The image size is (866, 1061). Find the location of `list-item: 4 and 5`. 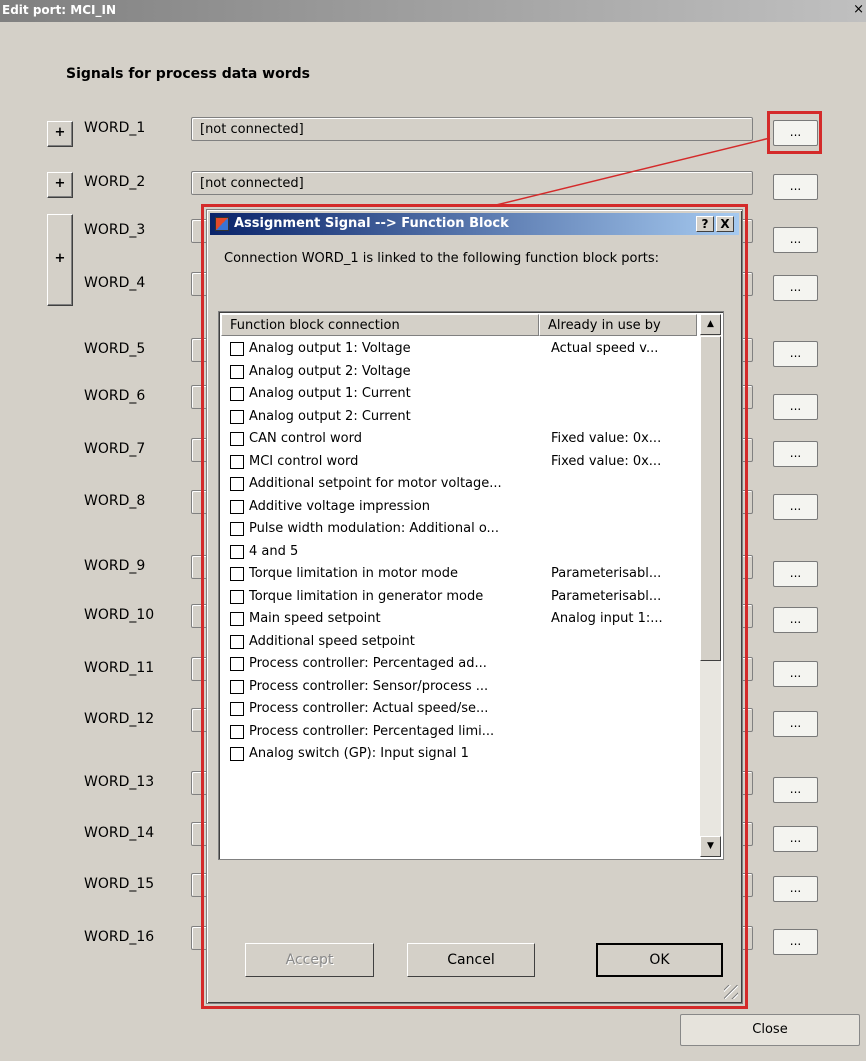

list-item: 4 and 5 is located at coordinates (459, 552).